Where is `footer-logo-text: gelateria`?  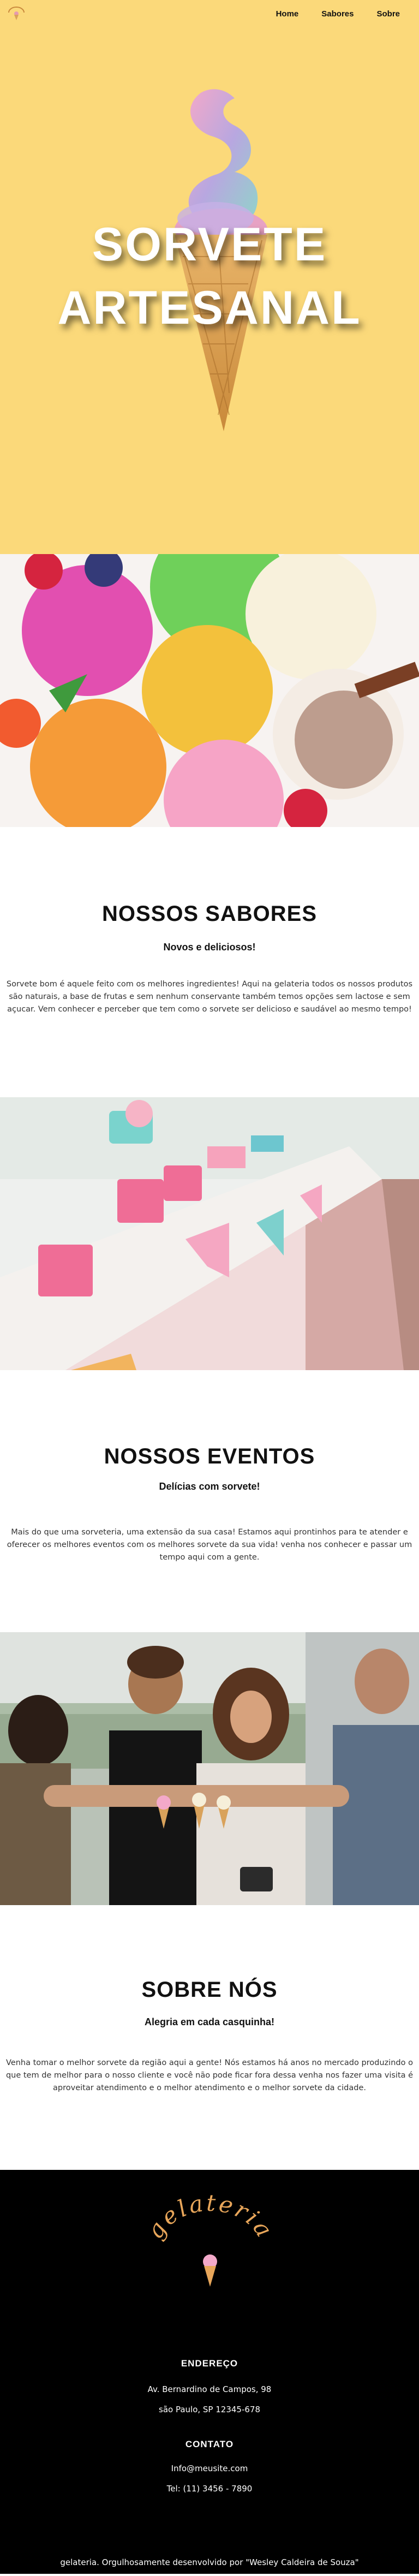
footer-logo-text: gelateria is located at coordinates (209, 2217).